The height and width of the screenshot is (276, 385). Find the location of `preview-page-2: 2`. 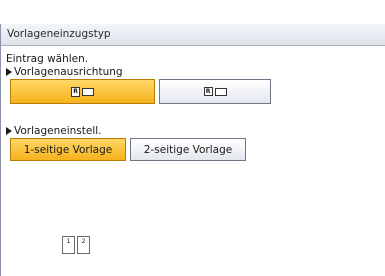

preview-page-2: 2 is located at coordinates (83, 245).